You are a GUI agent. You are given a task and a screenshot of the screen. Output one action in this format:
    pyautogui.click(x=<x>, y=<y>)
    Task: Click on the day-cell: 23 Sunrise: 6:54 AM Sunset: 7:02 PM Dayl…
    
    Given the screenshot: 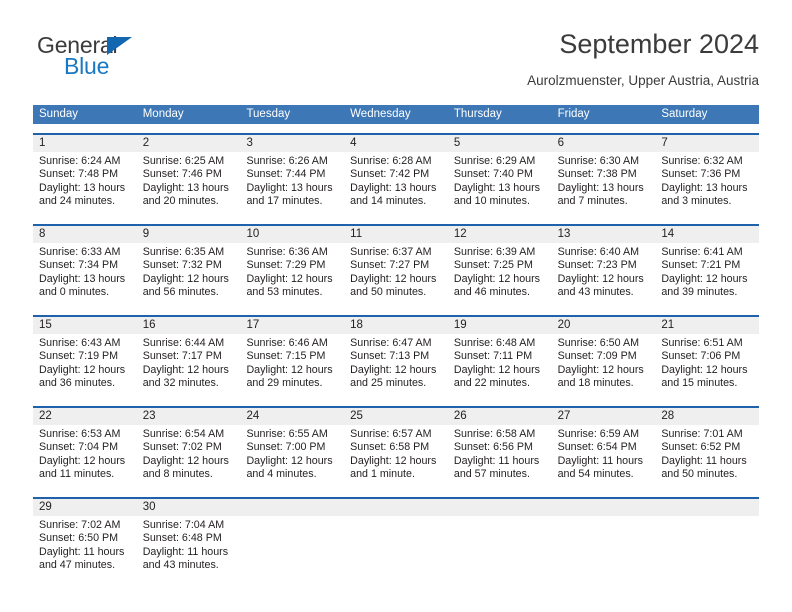 What is the action you would take?
    pyautogui.click(x=188, y=448)
    